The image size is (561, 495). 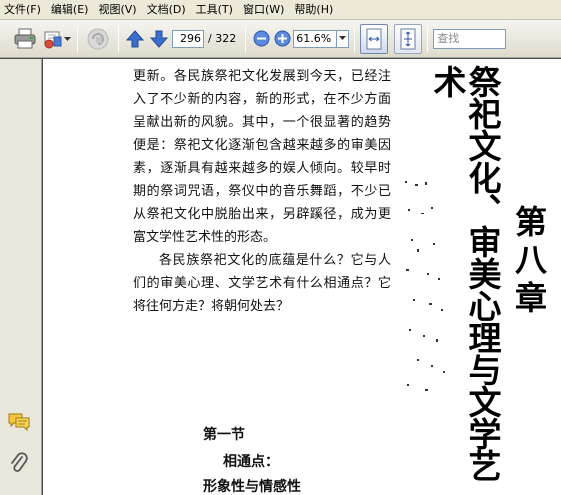 I want to click on zoom-in-icon, so click(x=282, y=38).